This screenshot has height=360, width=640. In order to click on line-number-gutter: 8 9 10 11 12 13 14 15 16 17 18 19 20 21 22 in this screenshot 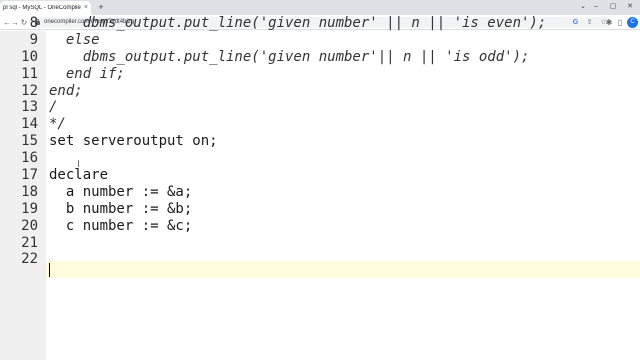, I will do `click(23, 187)`.